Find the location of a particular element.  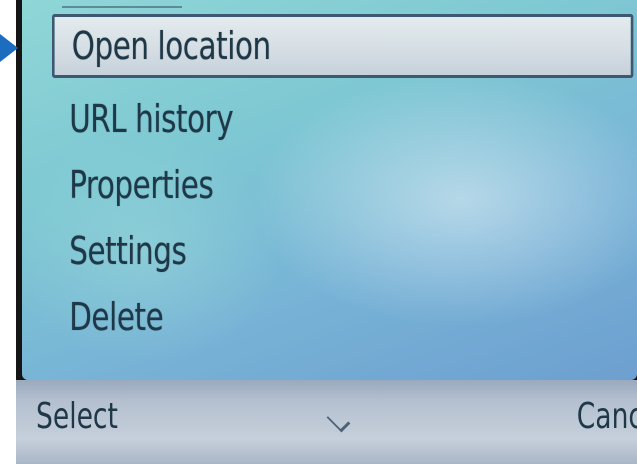

pointer-arrow-icon is located at coordinates (9, 48).